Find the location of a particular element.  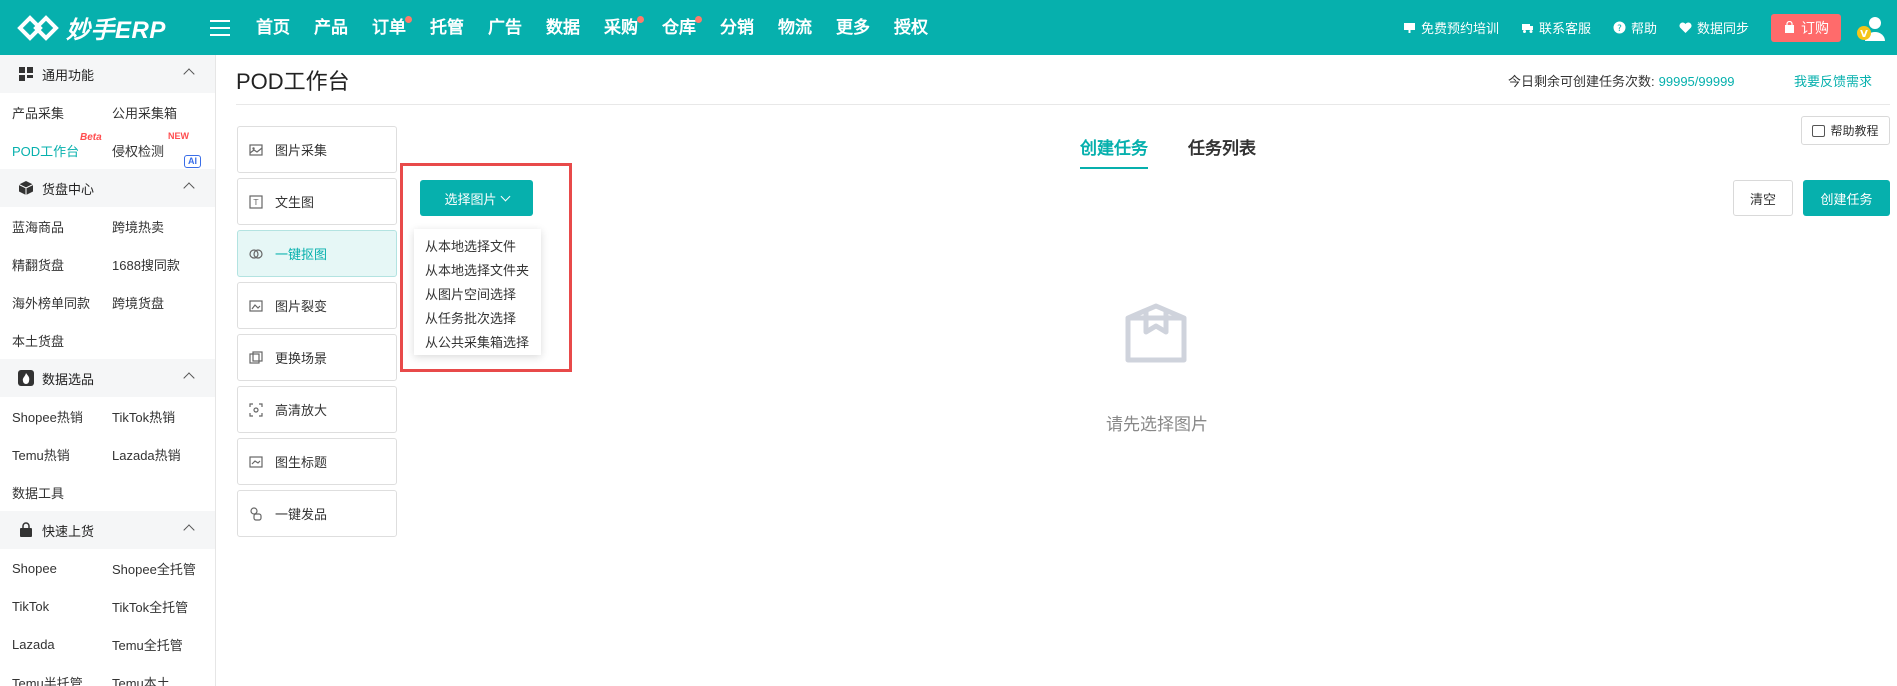

avatar-letter: V is located at coordinates (1864, 34).